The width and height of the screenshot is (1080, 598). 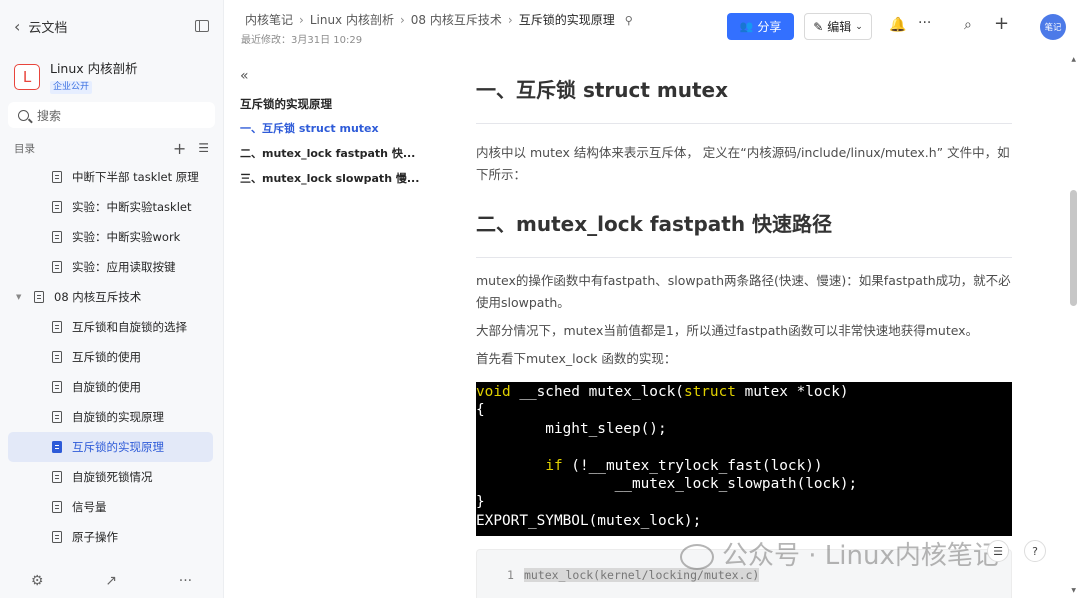 I want to click on last-modified: 最近修改：3月31日 10:29, so click(x=302, y=40).